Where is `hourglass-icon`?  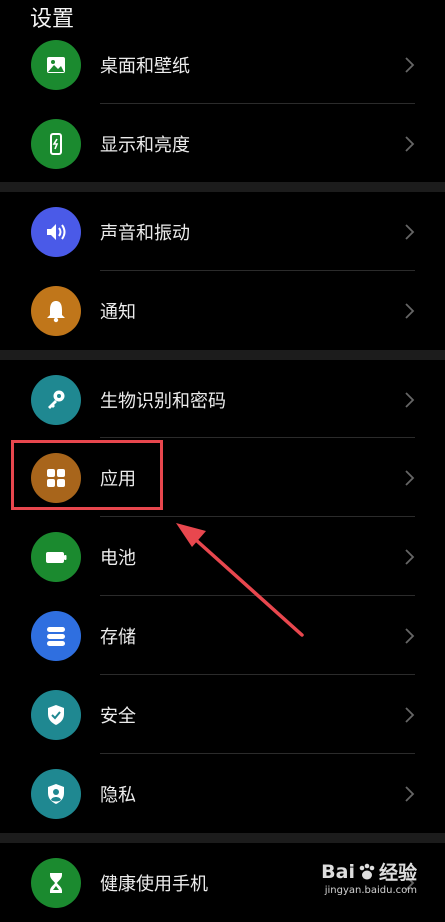
hourglass-icon is located at coordinates (56, 882).